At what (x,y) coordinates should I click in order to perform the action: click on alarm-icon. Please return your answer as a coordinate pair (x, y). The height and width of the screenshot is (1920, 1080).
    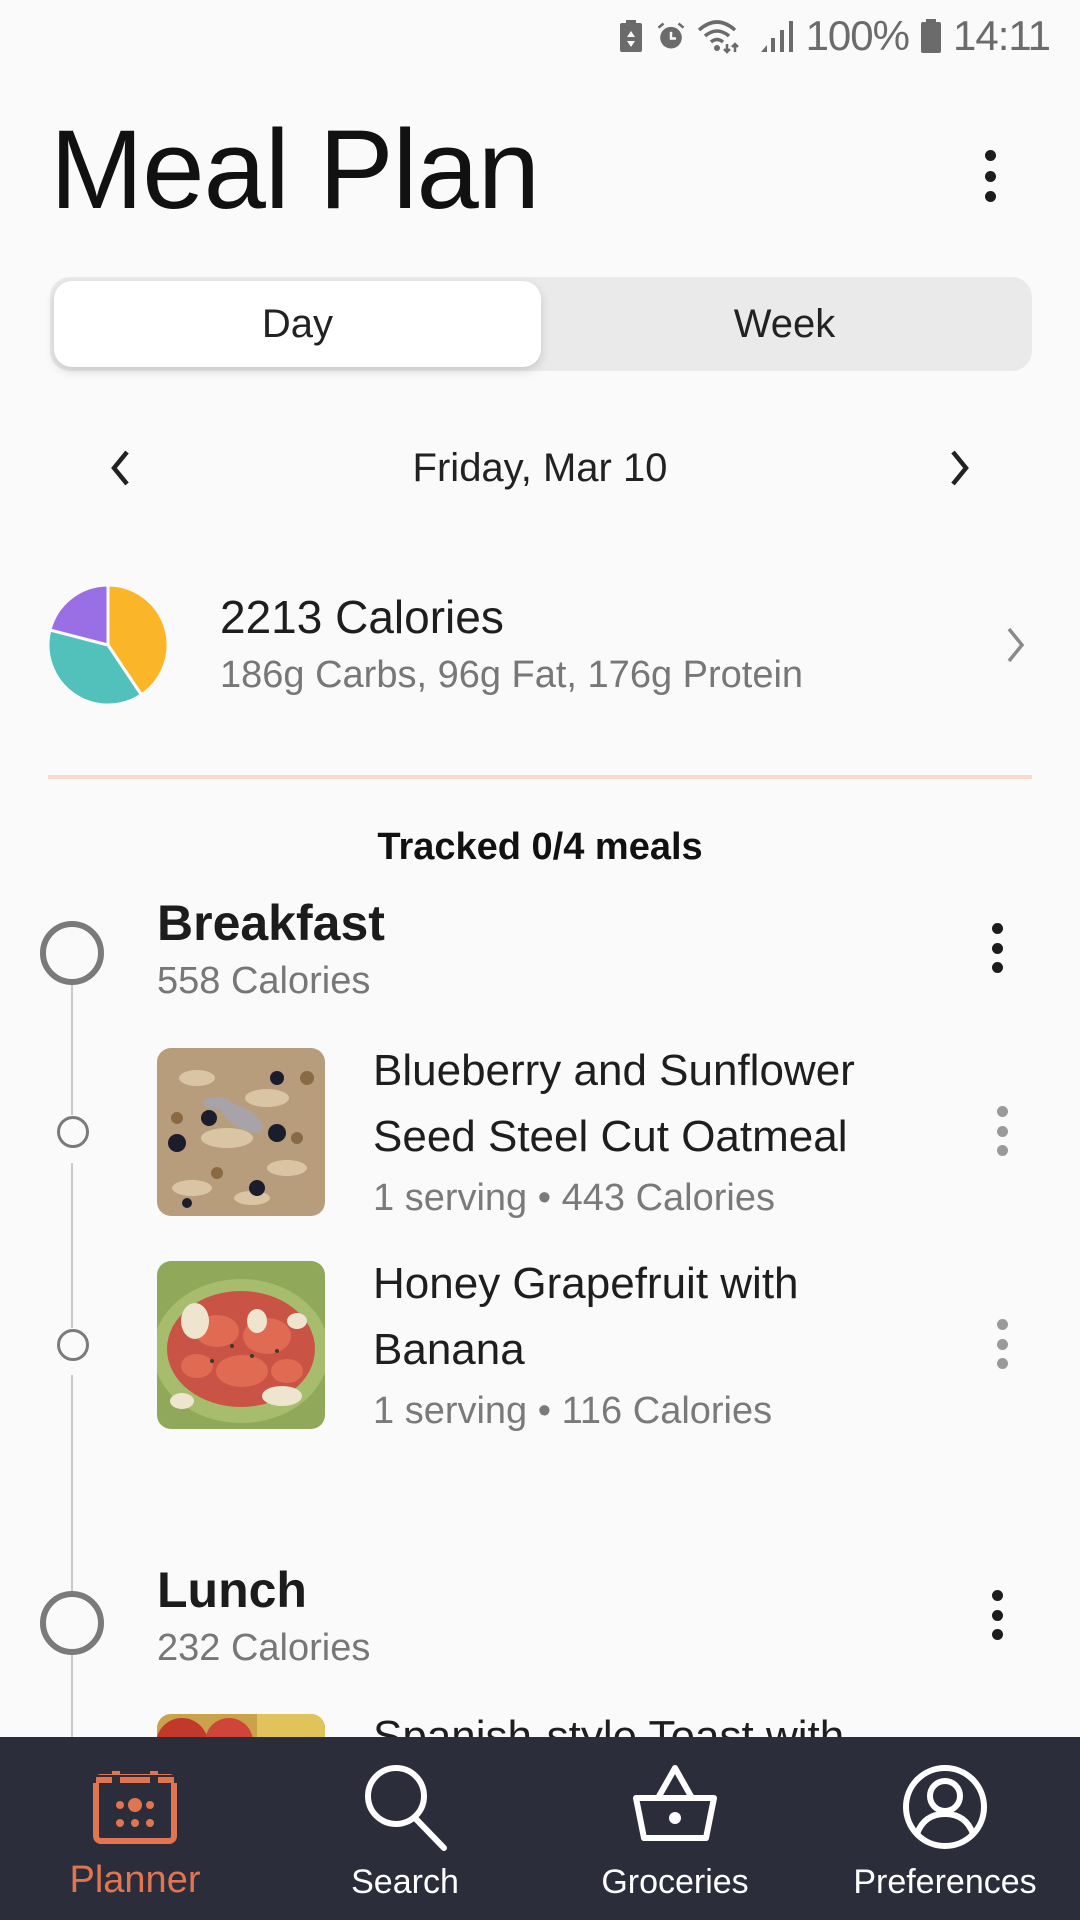
    Looking at the image, I should click on (671, 36).